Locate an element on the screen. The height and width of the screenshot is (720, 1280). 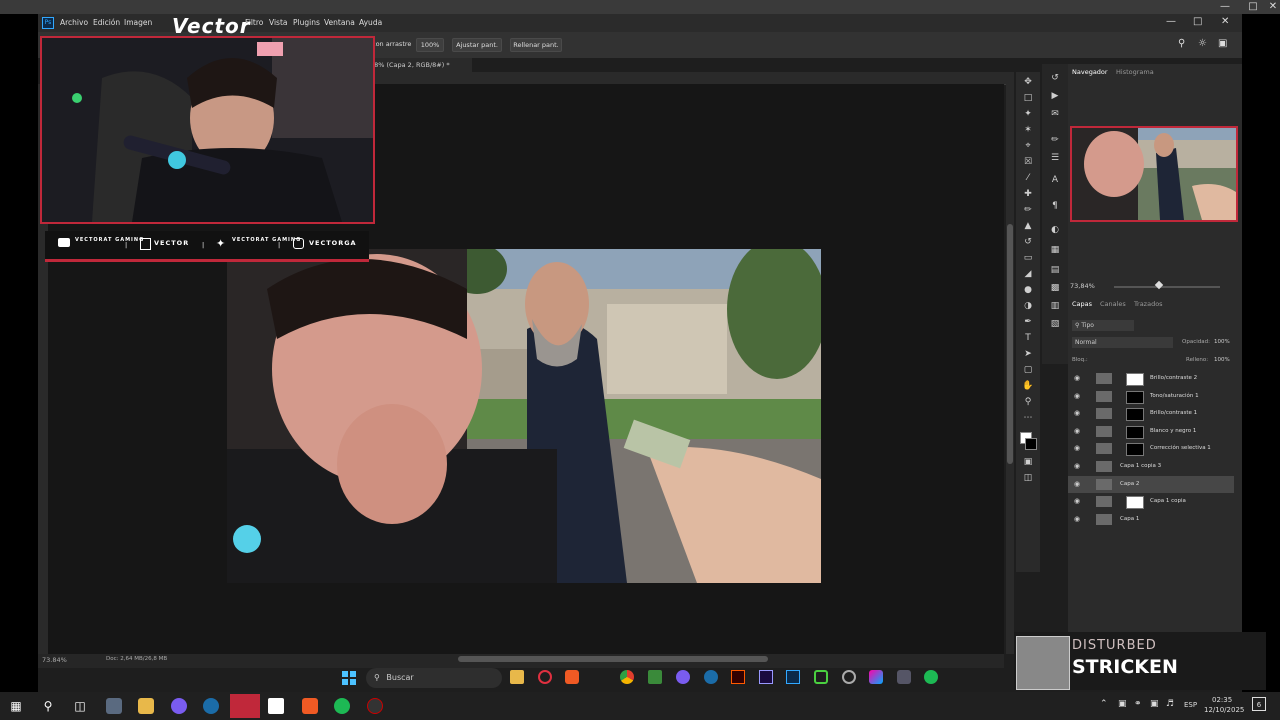
gradient-tool-icon: ◢ is located at coordinates (1028, 274).